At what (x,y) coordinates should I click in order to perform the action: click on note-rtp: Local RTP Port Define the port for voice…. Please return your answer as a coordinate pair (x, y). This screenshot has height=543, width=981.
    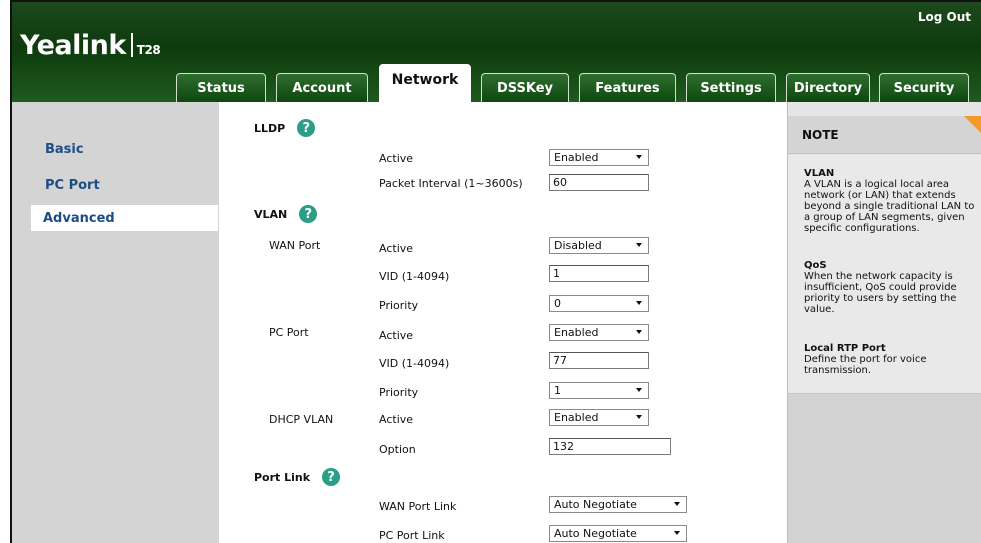
    Looking at the image, I should click on (890, 359).